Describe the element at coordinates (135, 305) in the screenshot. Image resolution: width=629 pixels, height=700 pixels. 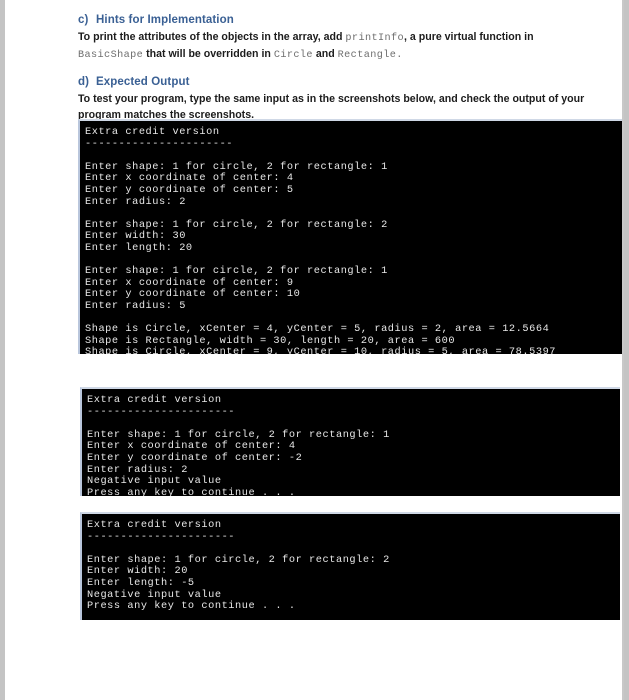
I see `console-line: Enter radius: 5` at that location.